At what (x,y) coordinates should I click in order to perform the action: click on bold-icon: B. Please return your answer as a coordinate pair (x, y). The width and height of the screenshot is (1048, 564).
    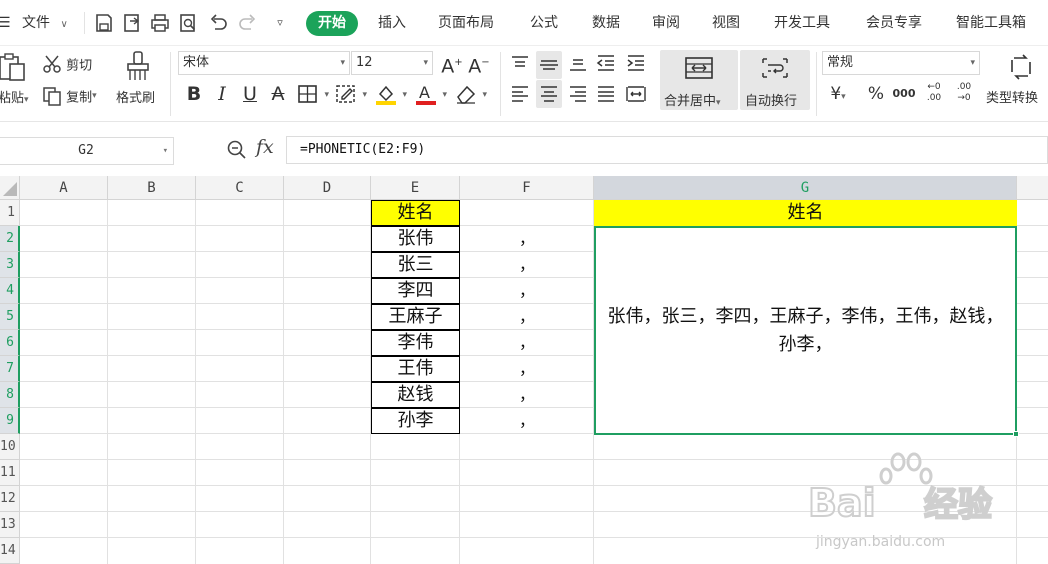
    Looking at the image, I should click on (194, 94).